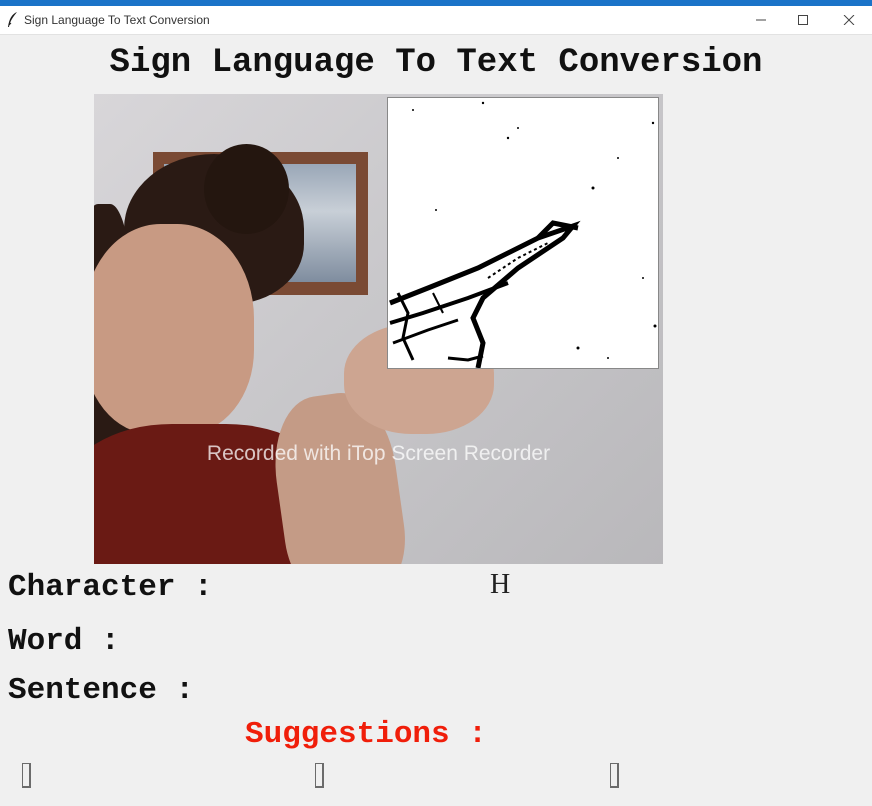  I want to click on minimize-button, so click(761, 20).